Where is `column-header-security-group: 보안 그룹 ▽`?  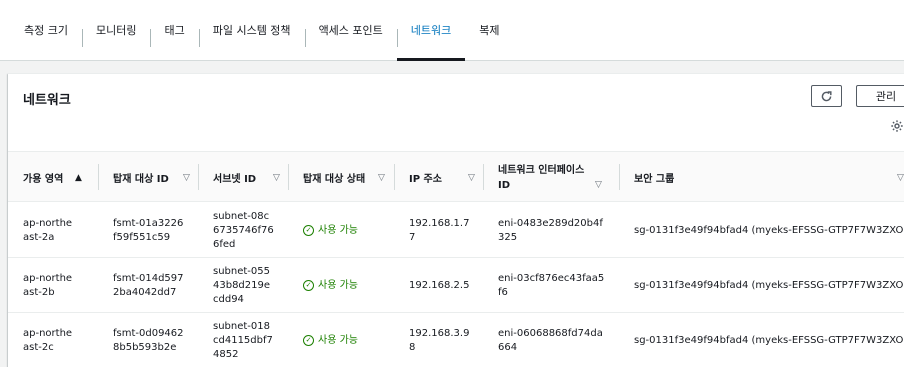
column-header-security-group: 보안 그룹 ▽ is located at coordinates (761, 177).